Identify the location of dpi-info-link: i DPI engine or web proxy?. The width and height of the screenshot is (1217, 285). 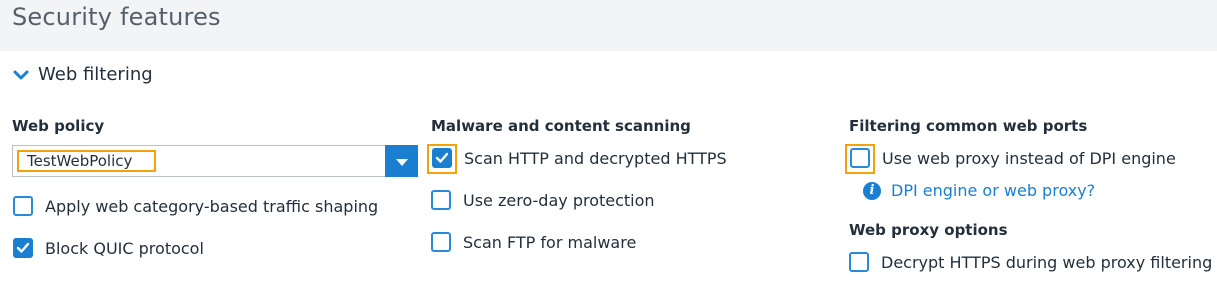
(979, 190).